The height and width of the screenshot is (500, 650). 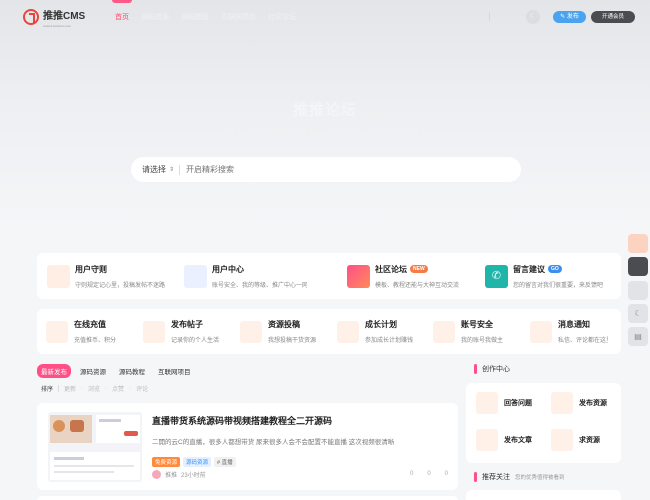 I want to click on hero-title: 推推论坛, so click(x=324, y=110).